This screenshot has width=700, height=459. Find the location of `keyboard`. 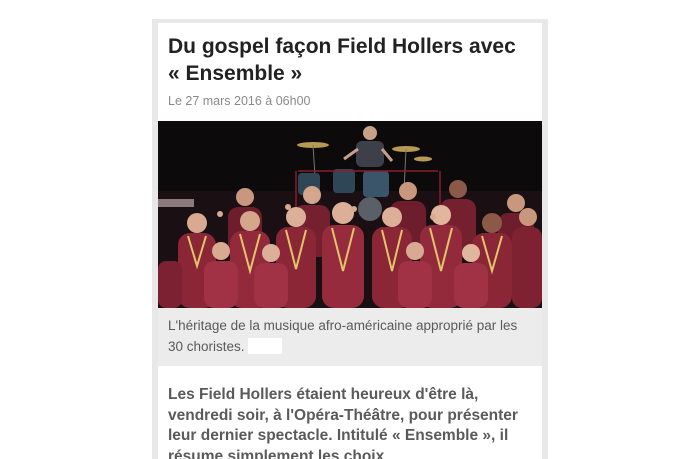

keyboard is located at coordinates (176, 203).